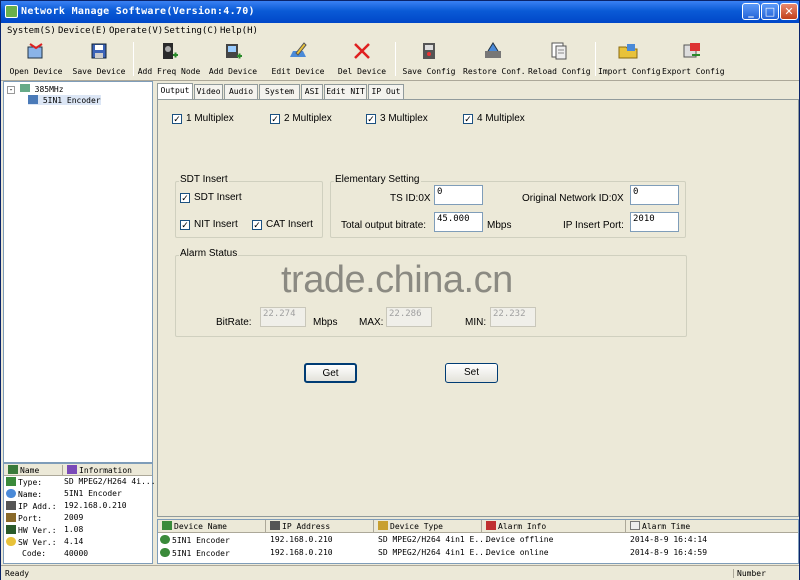 This screenshot has width=800, height=580. What do you see at coordinates (362, 60) in the screenshot?
I see `del-device-button: Del Device` at bounding box center [362, 60].